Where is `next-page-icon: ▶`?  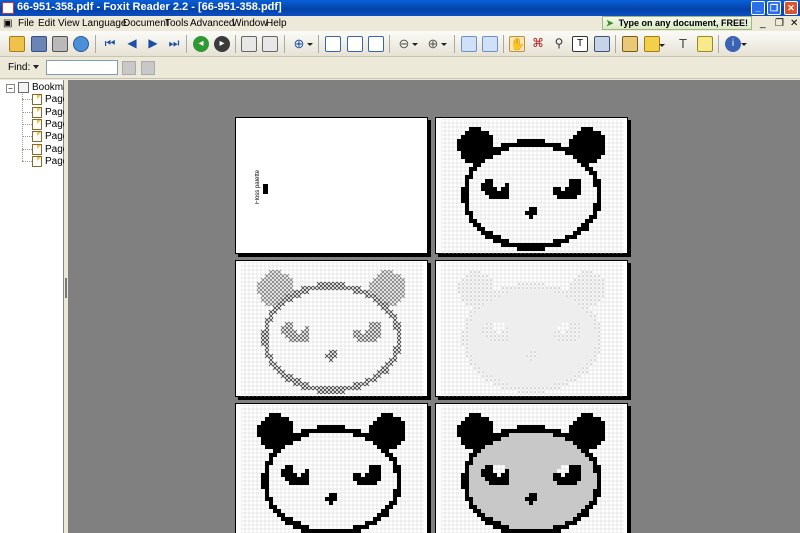 next-page-icon: ▶ is located at coordinates (153, 44).